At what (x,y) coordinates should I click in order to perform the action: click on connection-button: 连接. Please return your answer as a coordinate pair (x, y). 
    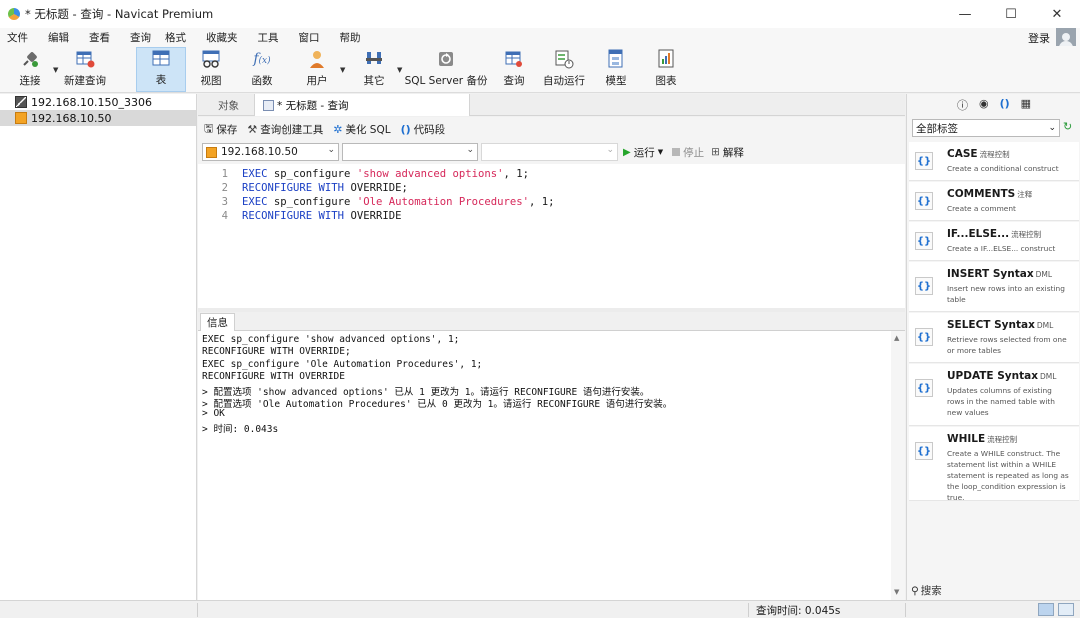
    Looking at the image, I should click on (30, 69).